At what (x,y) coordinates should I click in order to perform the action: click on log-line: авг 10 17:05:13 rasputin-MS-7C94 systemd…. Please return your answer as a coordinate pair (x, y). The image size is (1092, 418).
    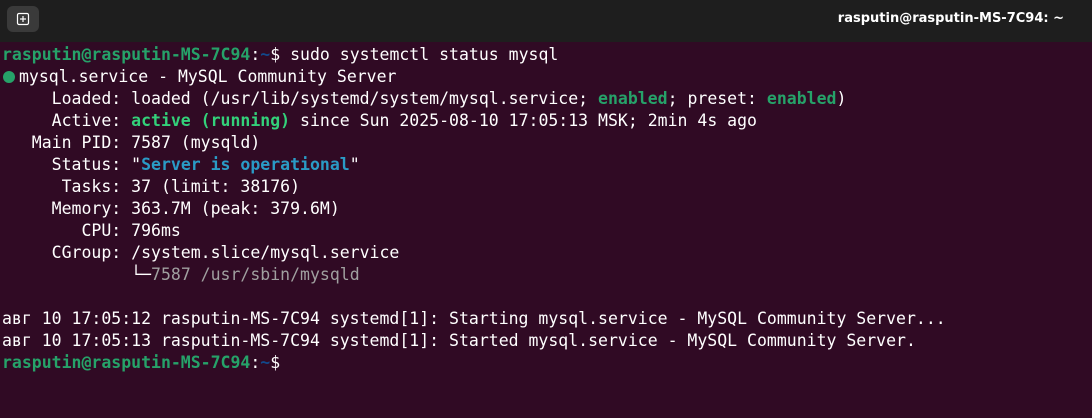
    Looking at the image, I should click on (459, 340).